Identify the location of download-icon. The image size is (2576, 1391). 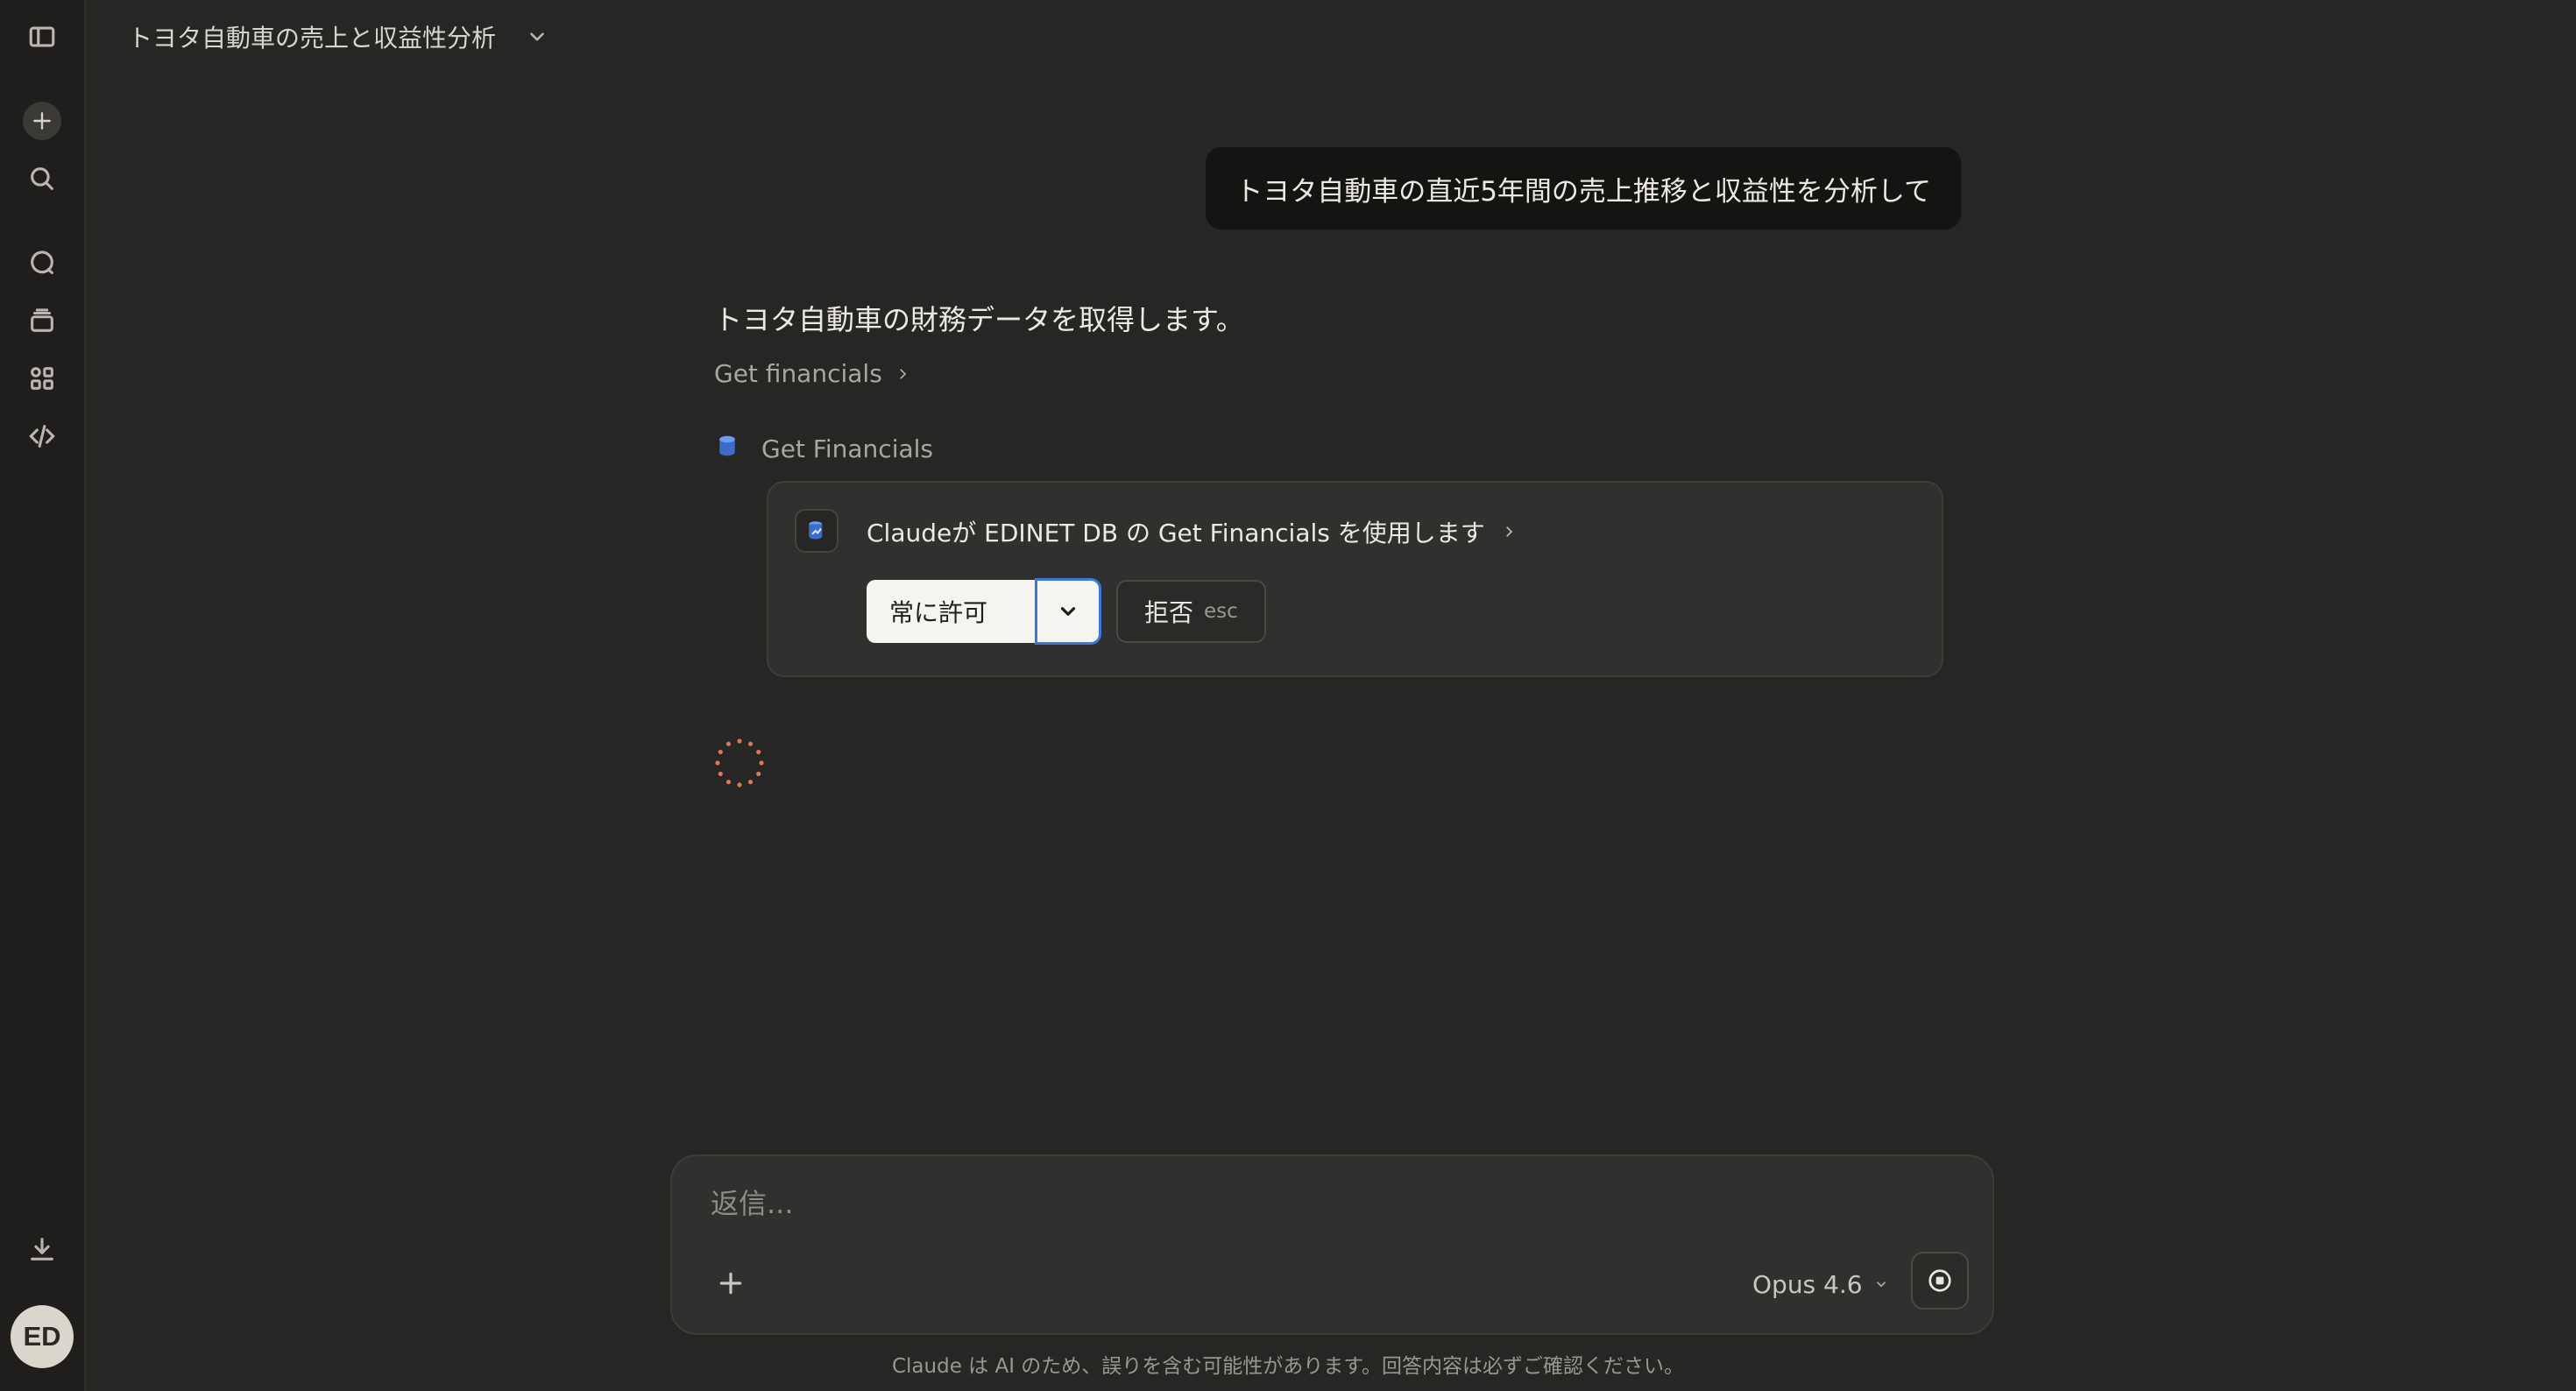
(42, 1249).